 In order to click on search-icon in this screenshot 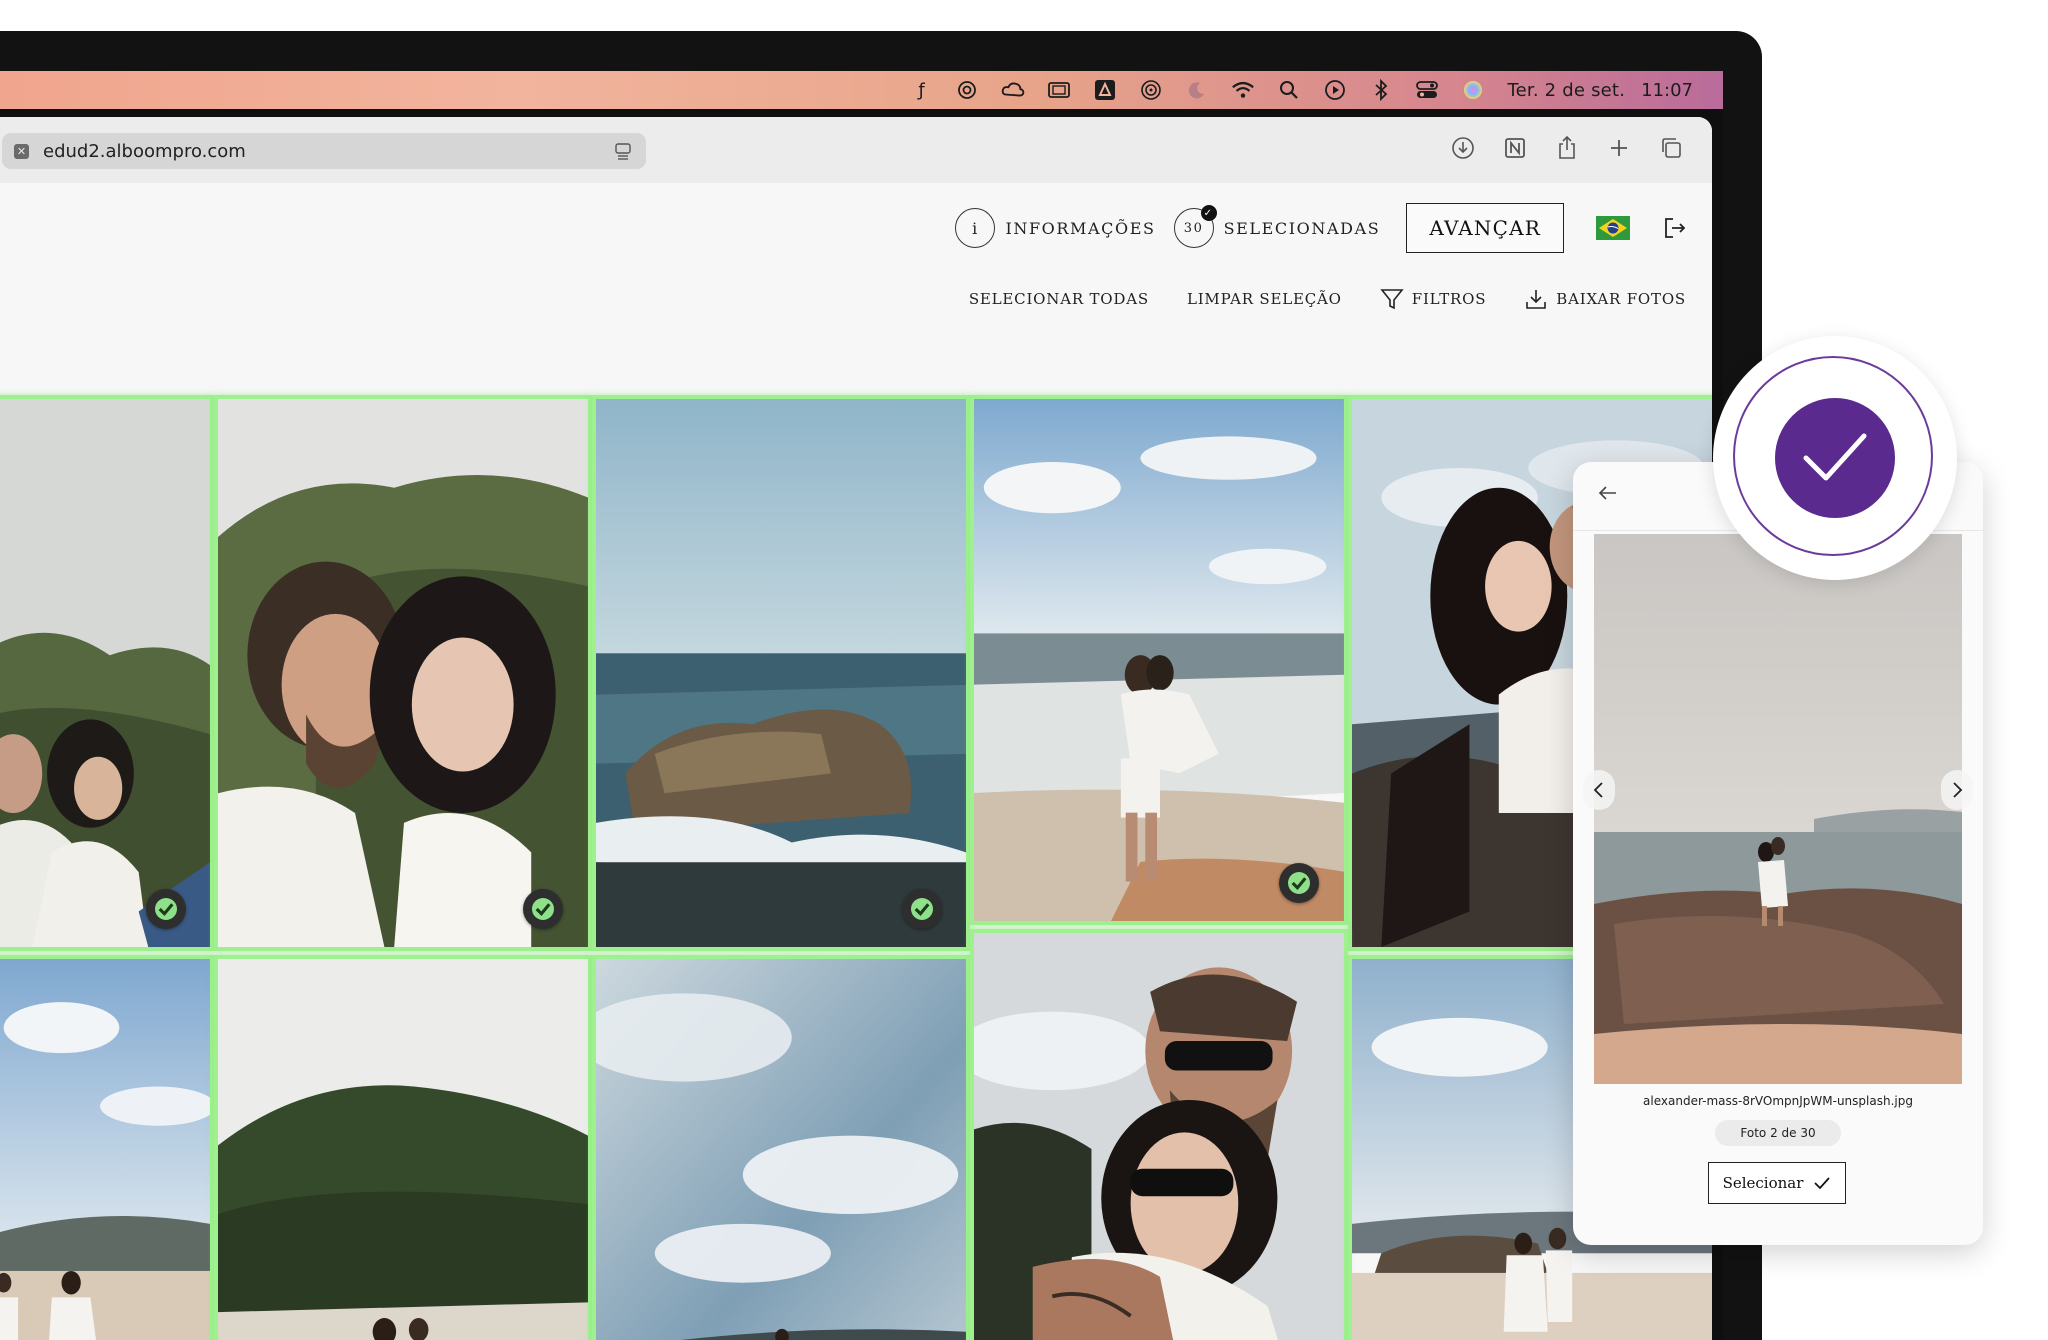, I will do `click(1289, 90)`.